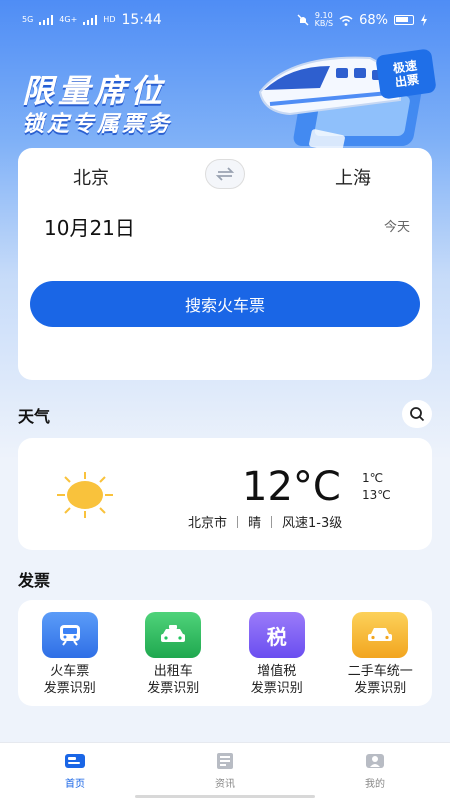 This screenshot has width=450, height=800. What do you see at coordinates (75, 761) in the screenshot?
I see `ticket-icon` at bounding box center [75, 761].